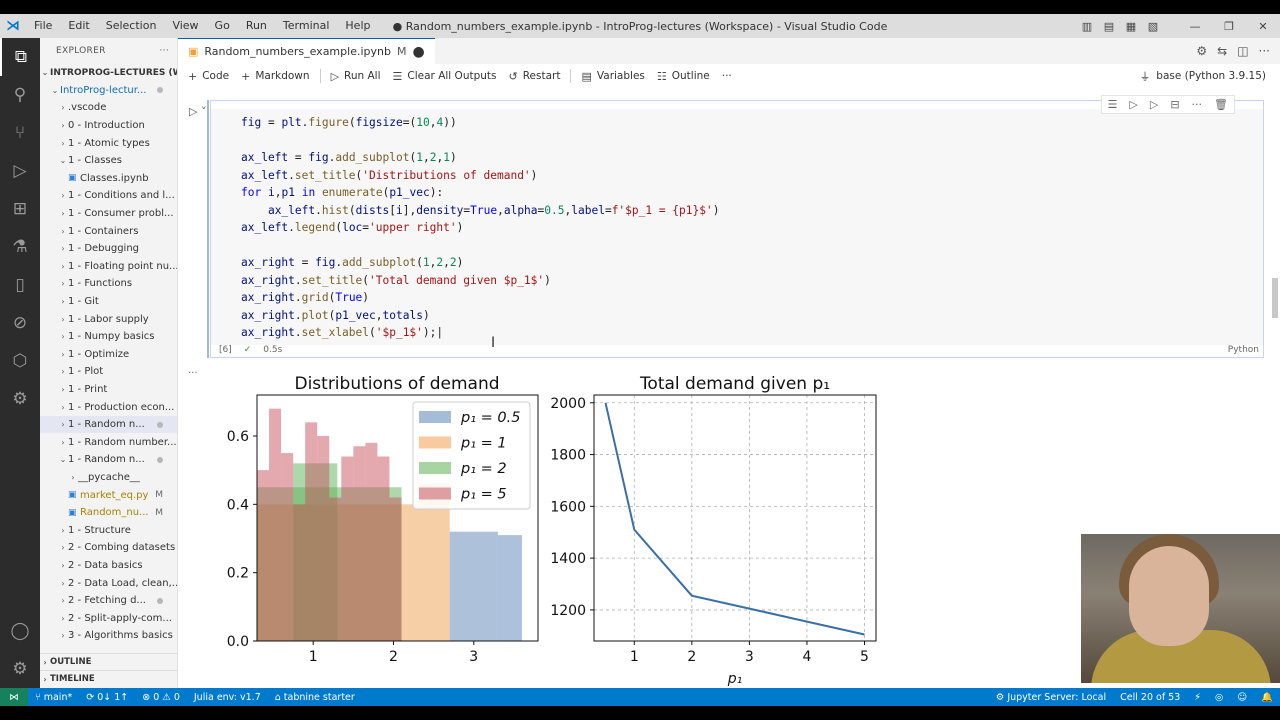 The width and height of the screenshot is (1280, 720). What do you see at coordinates (20, 285) in the screenshot?
I see `notebook-icon: ▯` at bounding box center [20, 285].